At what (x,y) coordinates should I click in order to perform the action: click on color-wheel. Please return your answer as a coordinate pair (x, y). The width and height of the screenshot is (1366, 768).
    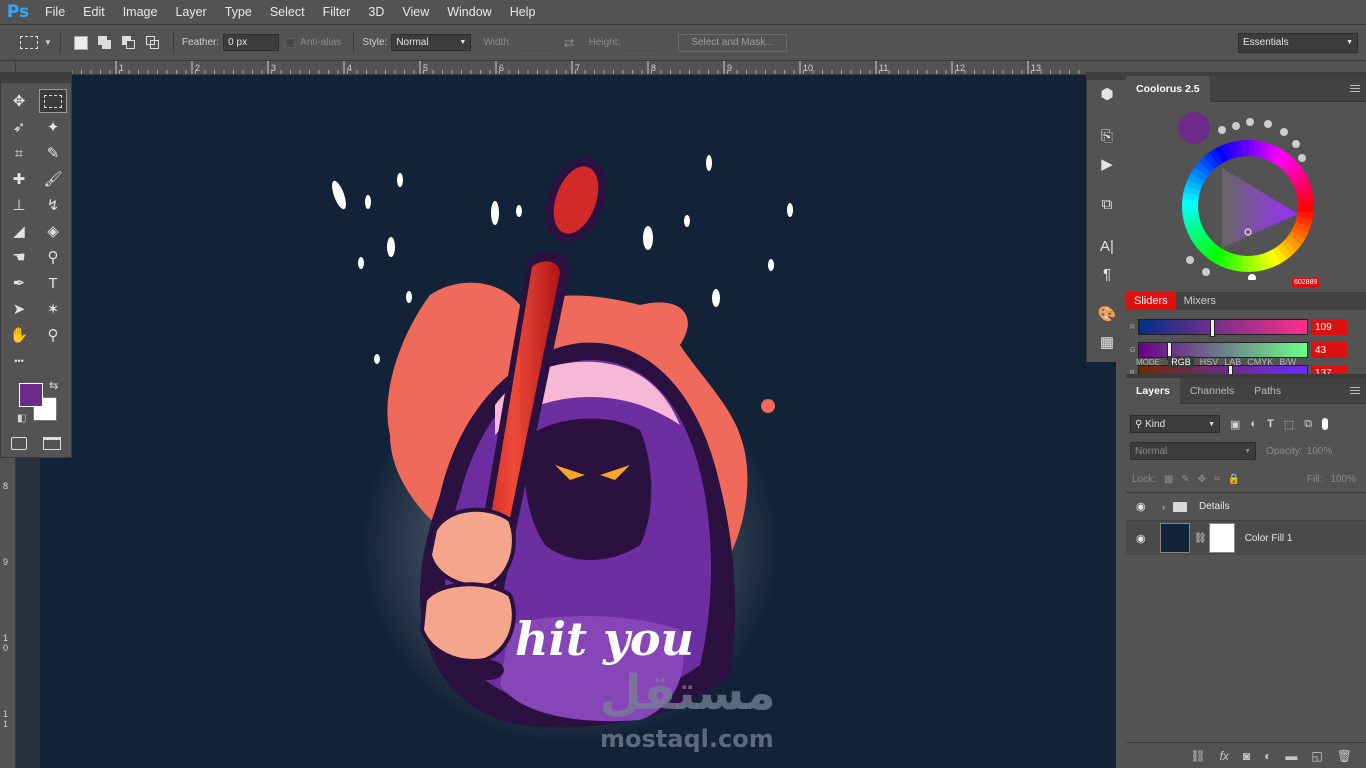
    Looking at the image, I should click on (1246, 195).